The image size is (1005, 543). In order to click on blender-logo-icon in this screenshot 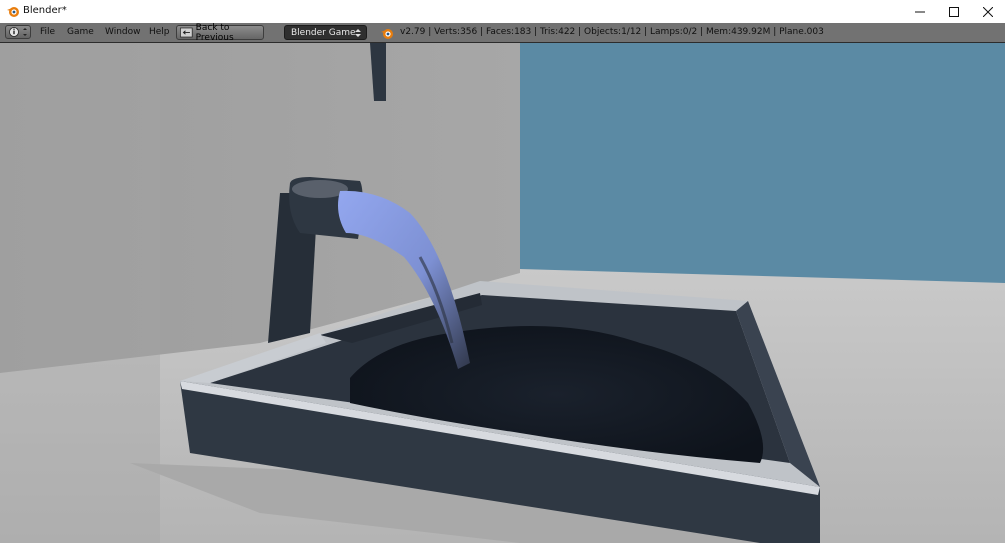, I will do `click(387, 34)`.